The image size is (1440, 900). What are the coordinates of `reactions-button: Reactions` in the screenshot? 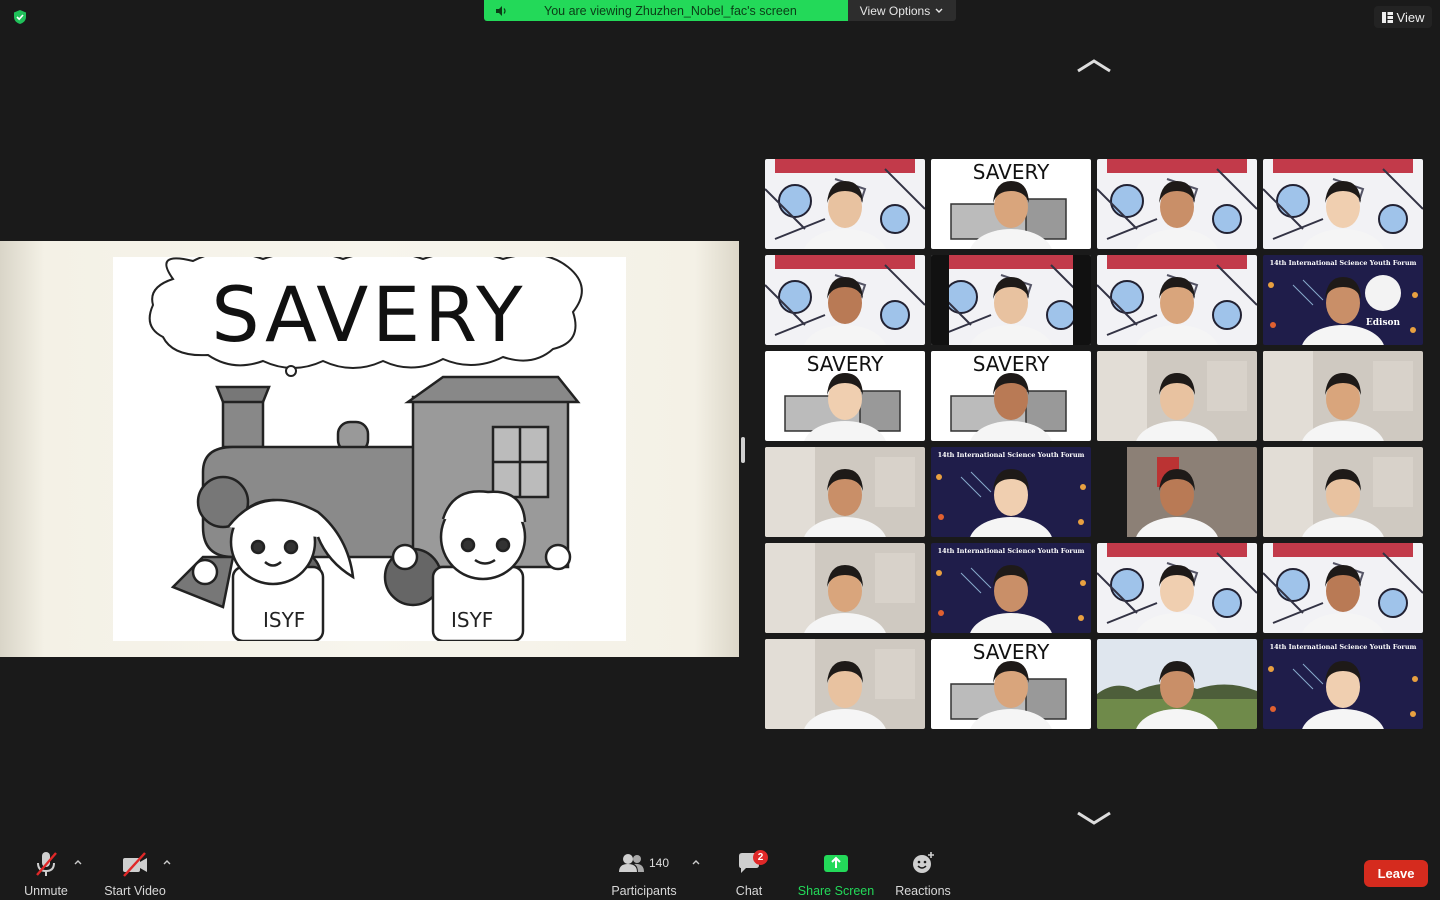 It's located at (923, 874).